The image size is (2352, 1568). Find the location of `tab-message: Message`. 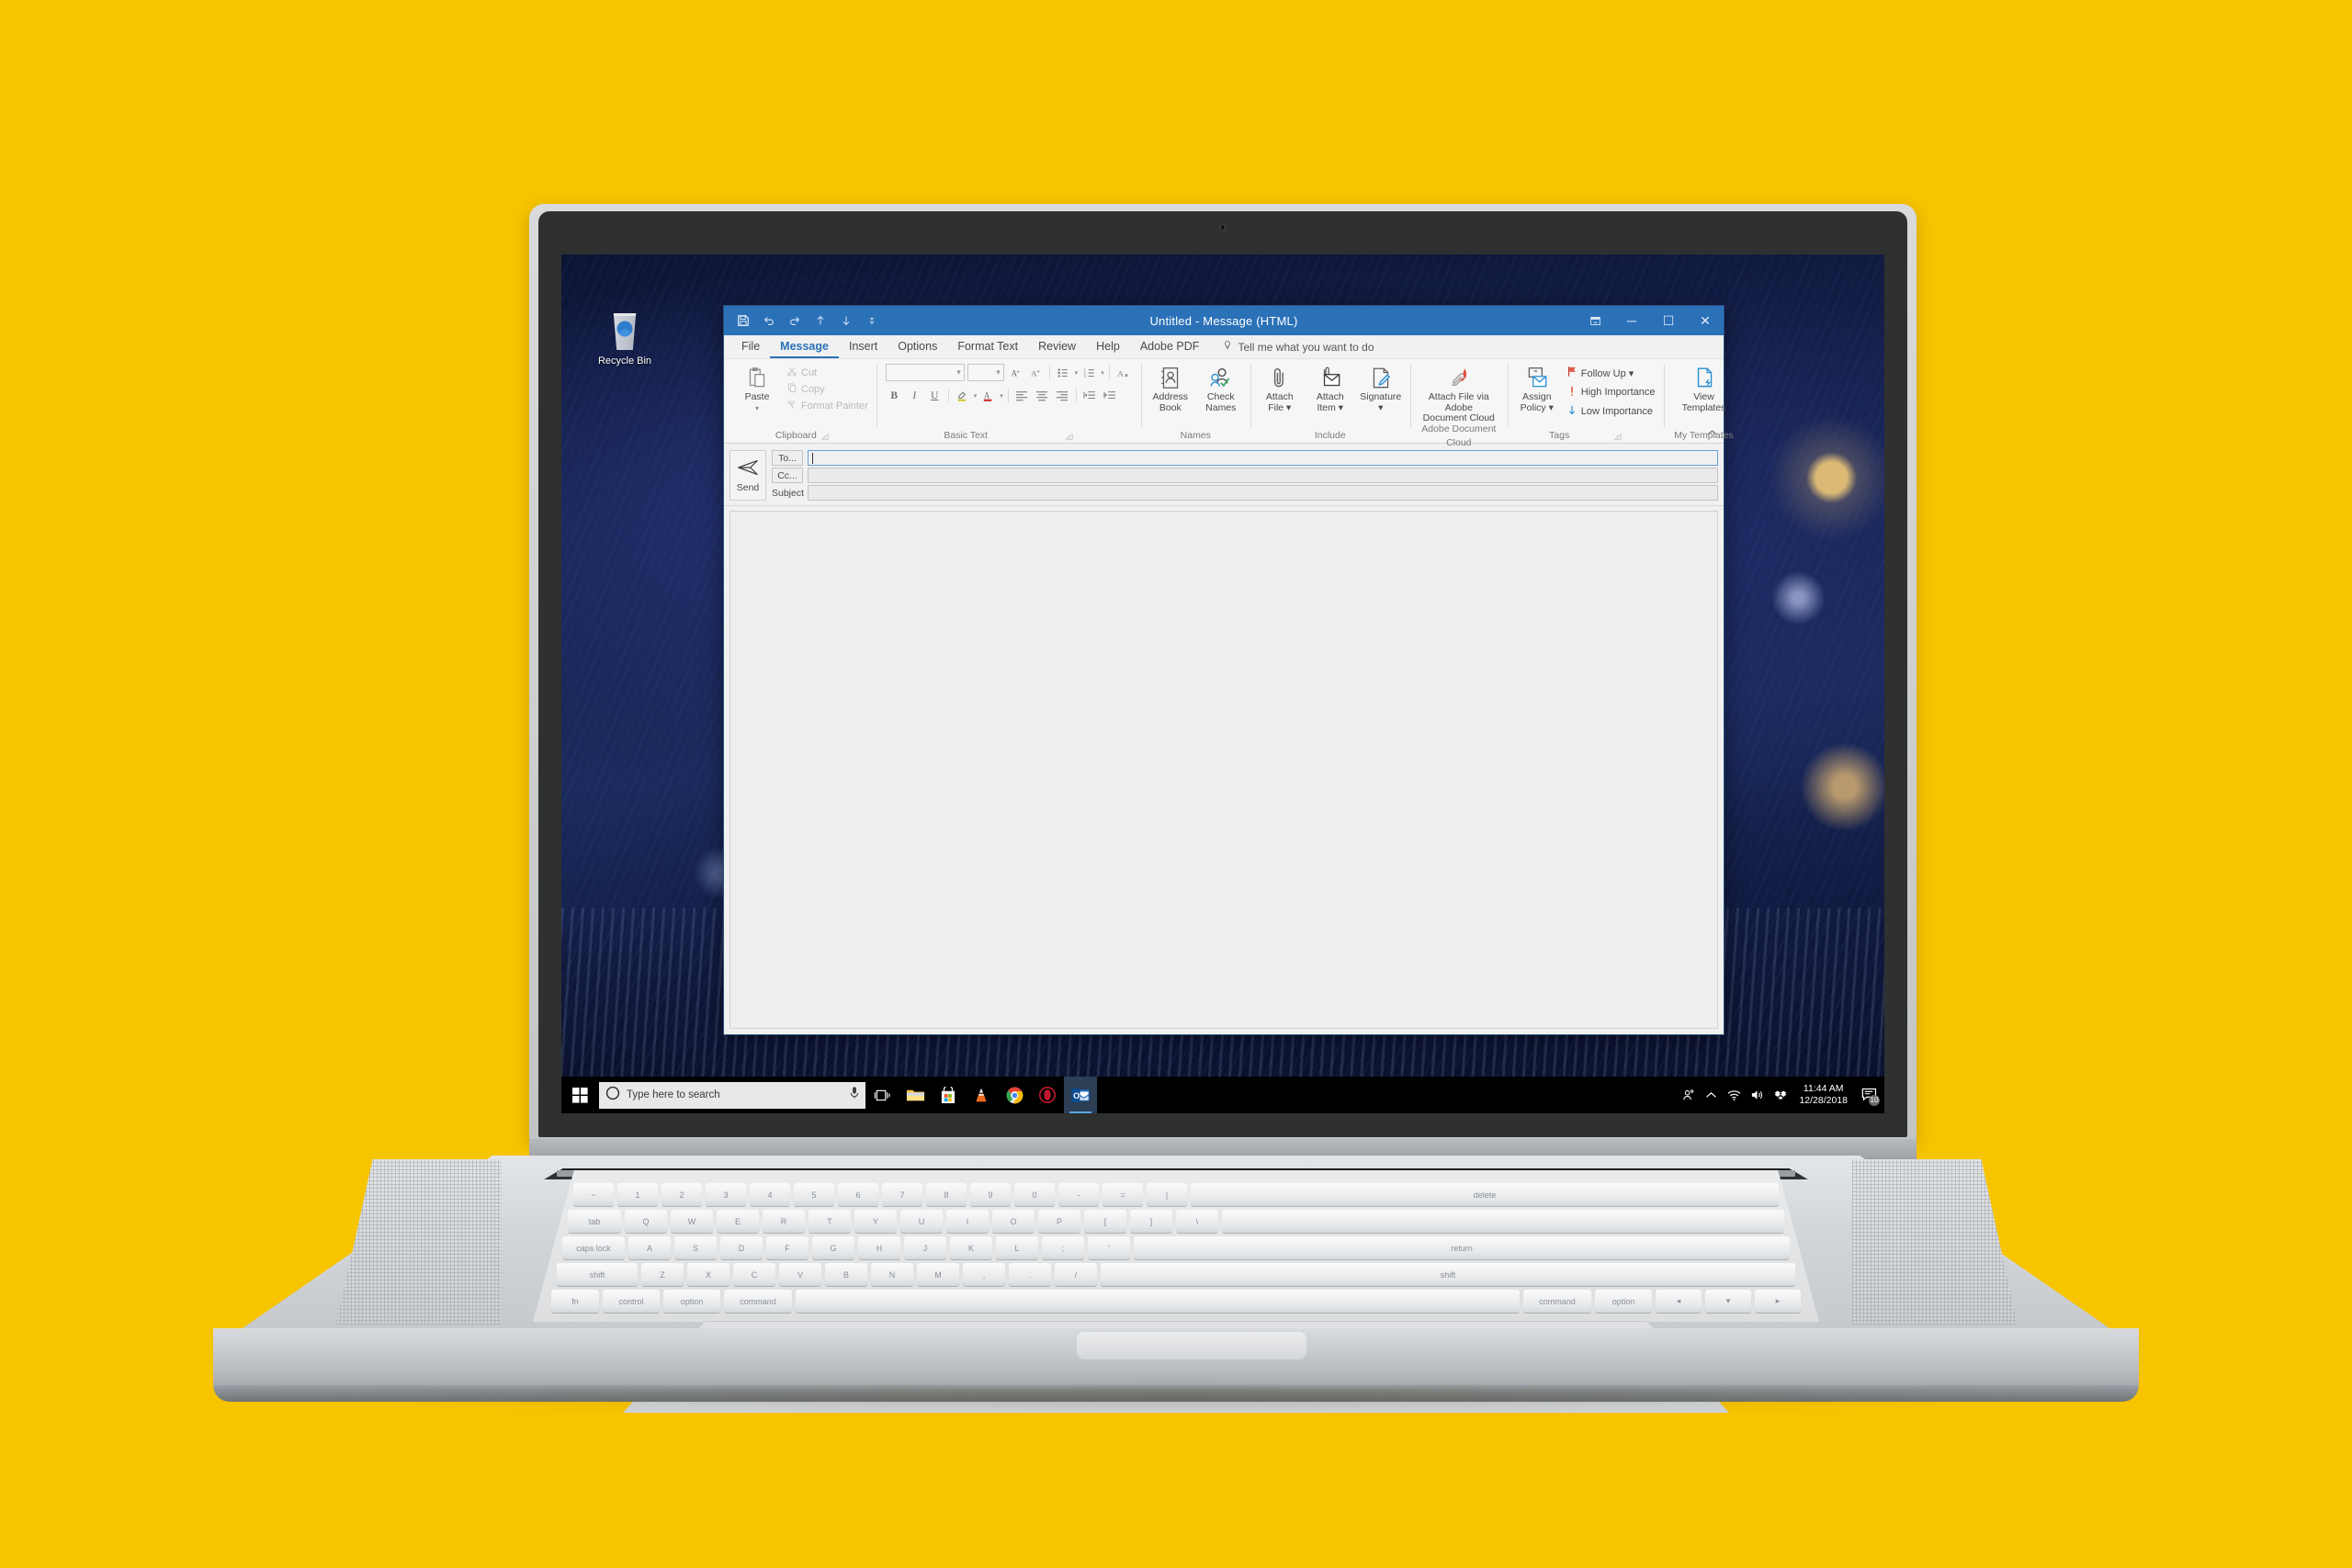

tab-message: Message is located at coordinates (804, 347).